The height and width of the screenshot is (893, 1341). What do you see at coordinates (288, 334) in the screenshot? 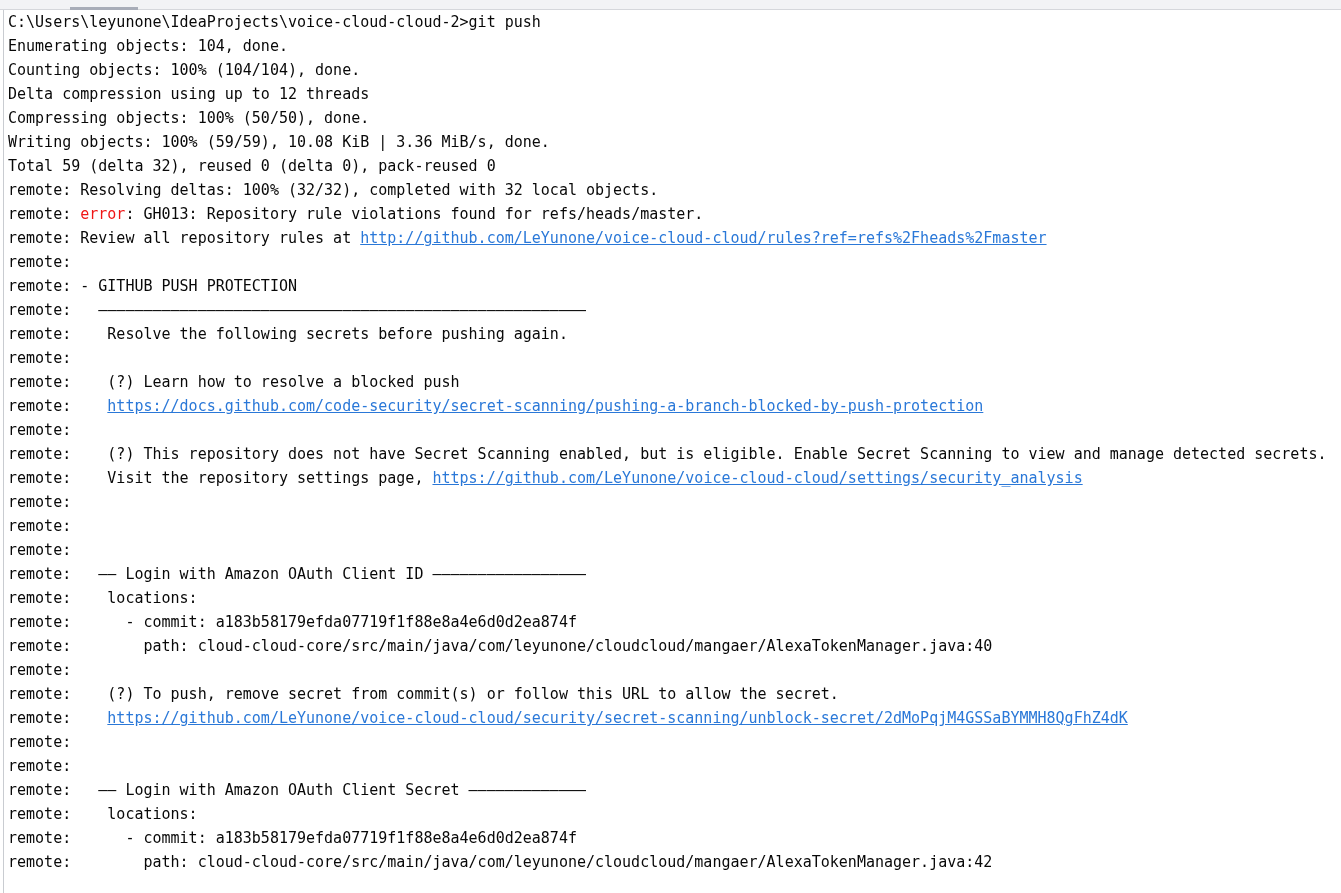
I see `terminal-line: remote: Resolve the following secrets before pushing again.` at bounding box center [288, 334].